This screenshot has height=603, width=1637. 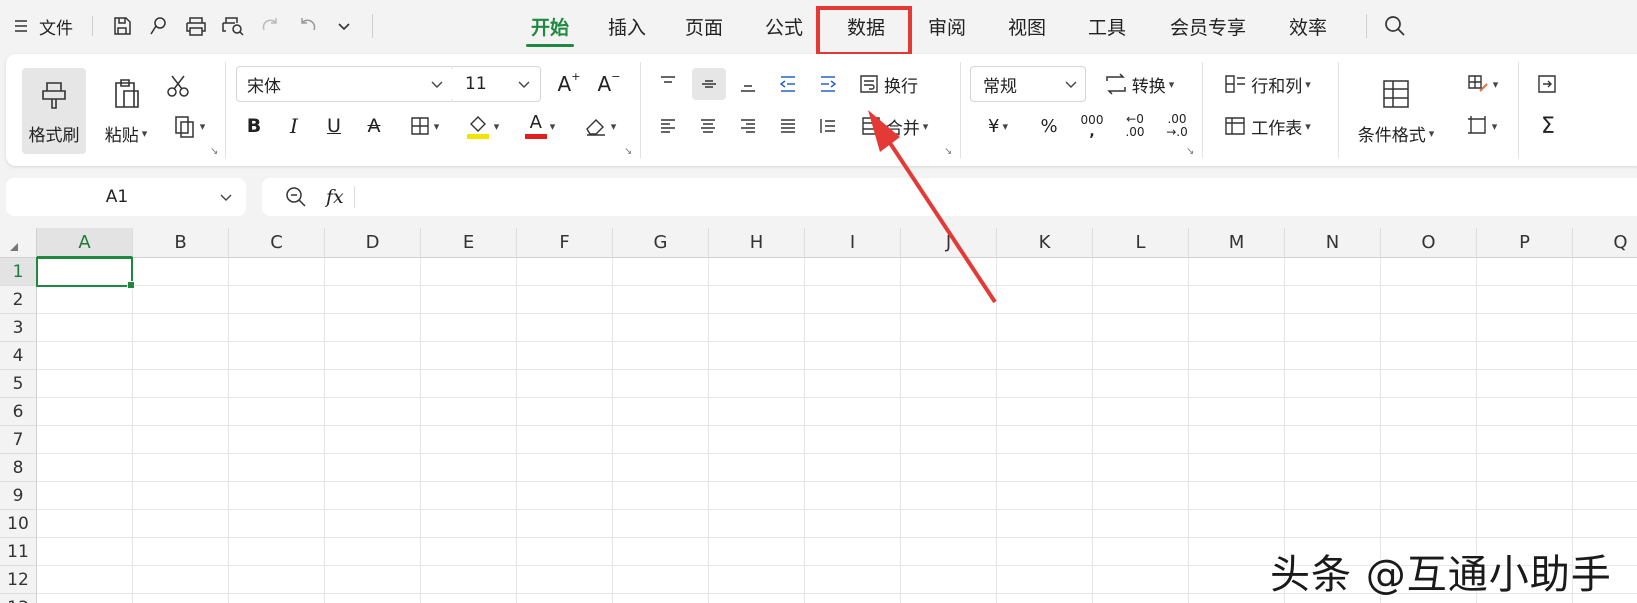 I want to click on cell-e6, so click(x=469, y=412).